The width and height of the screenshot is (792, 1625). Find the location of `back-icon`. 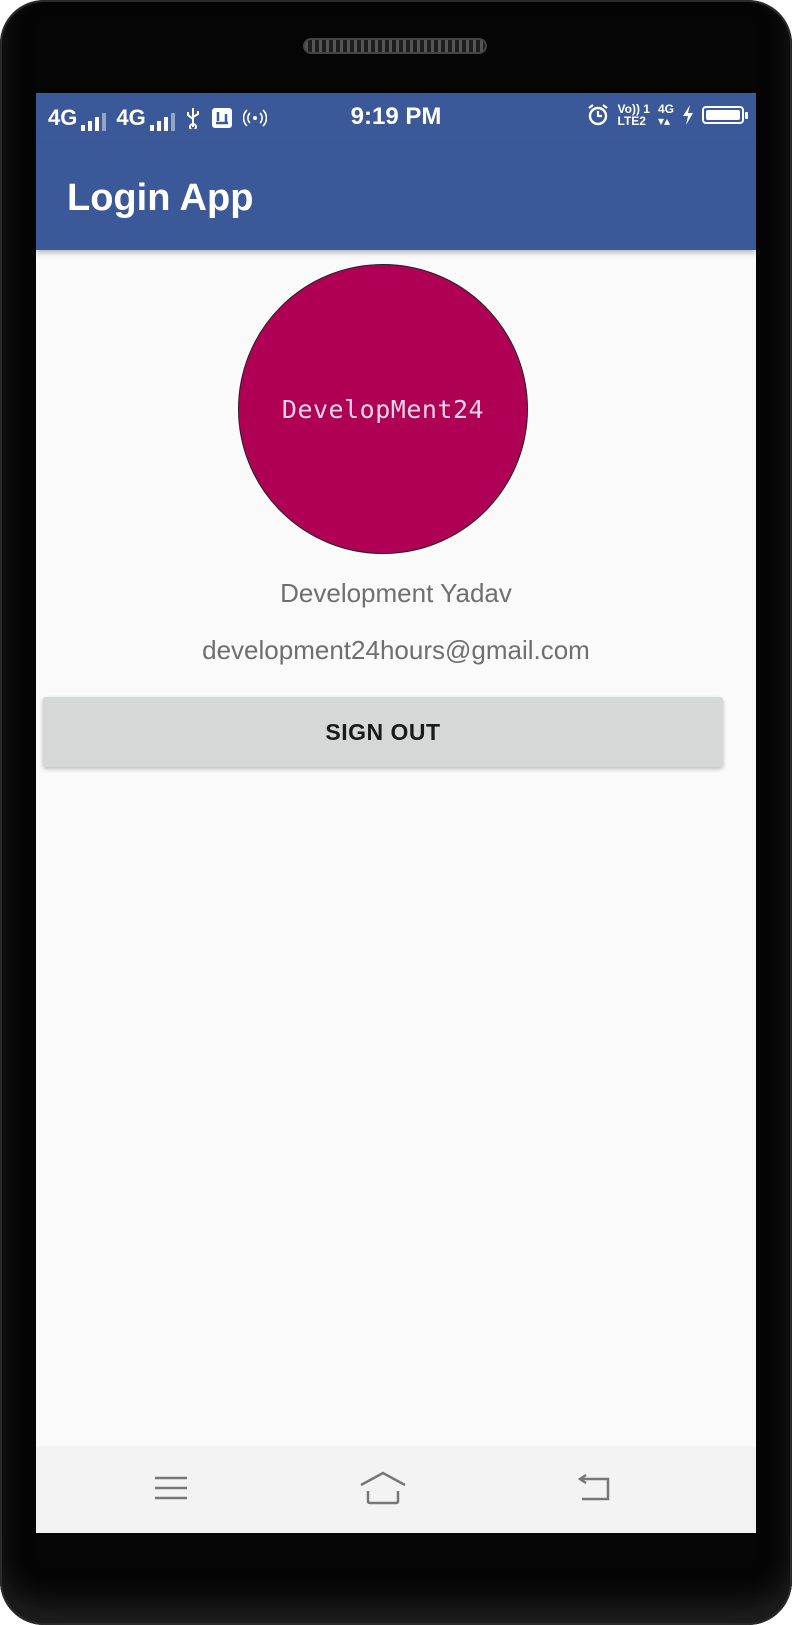

back-icon is located at coordinates (593, 1487).